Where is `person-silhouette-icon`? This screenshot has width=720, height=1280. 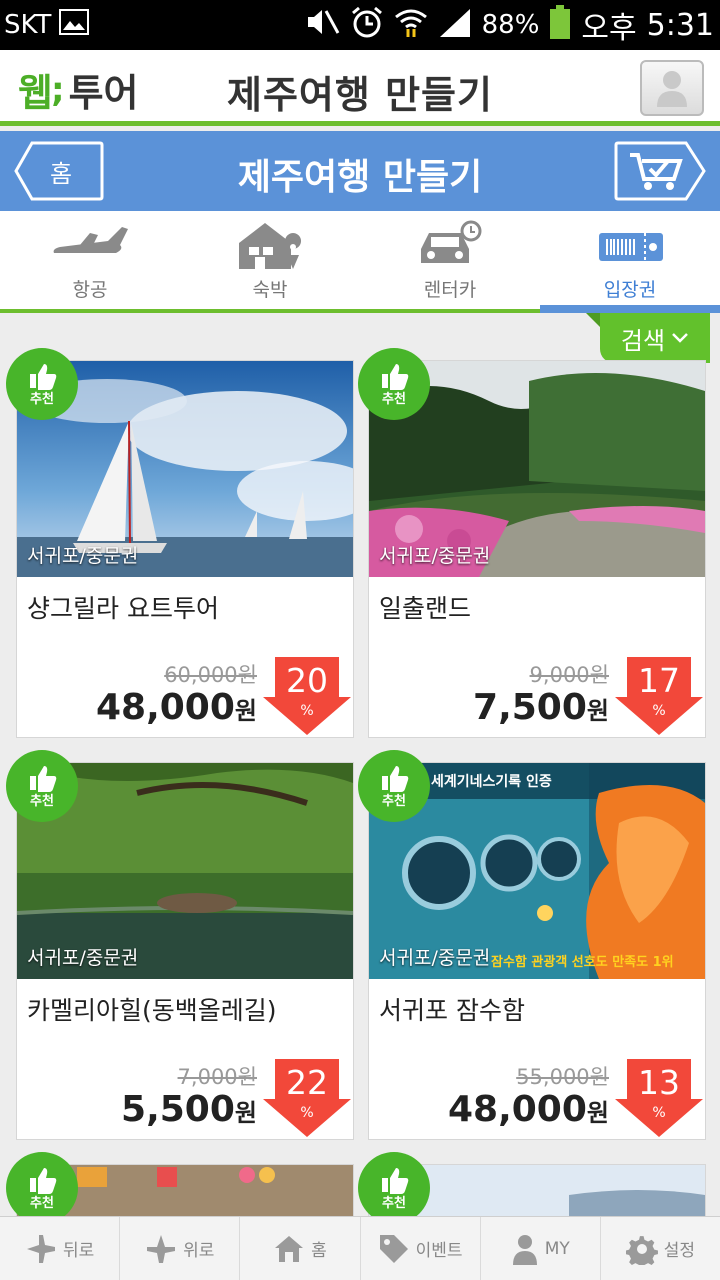
person-silhouette-icon is located at coordinates (672, 89).